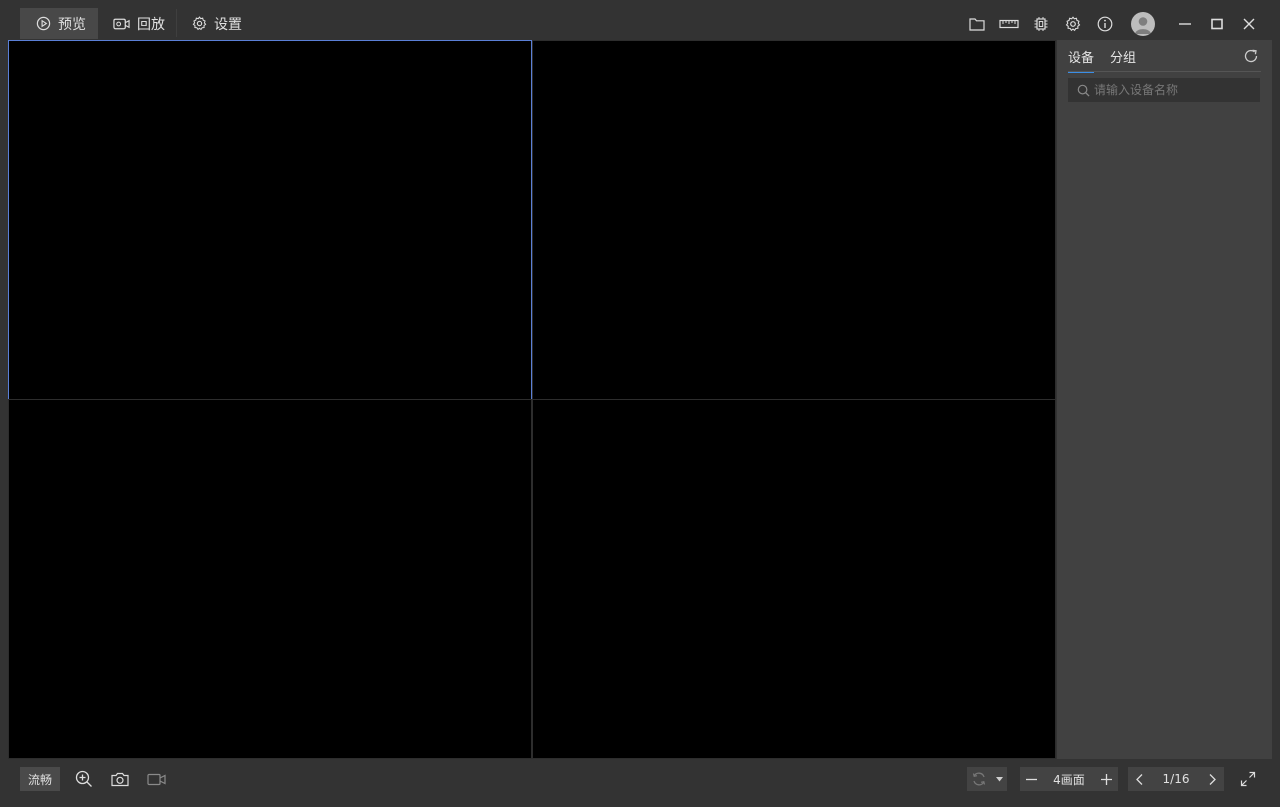 The image size is (1280, 807). I want to click on panel-tabs-divider, so click(1164, 71).